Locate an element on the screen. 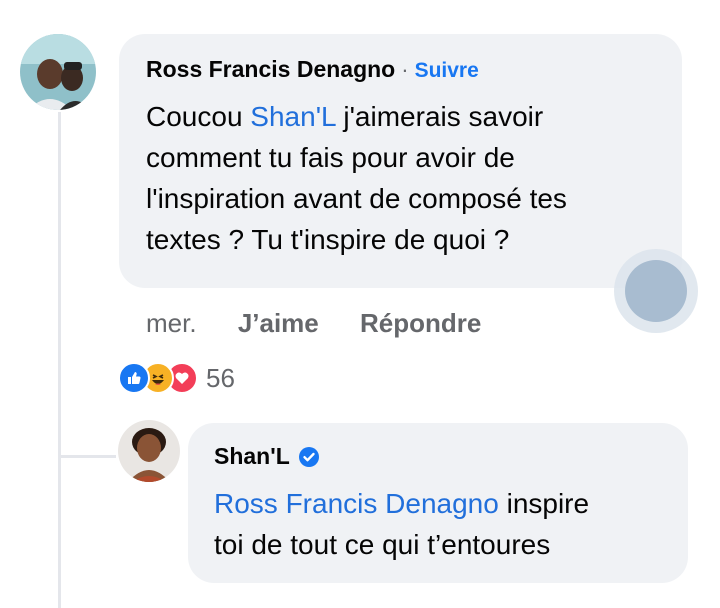 The width and height of the screenshot is (720, 608). reaction-count: 56 is located at coordinates (220, 377).